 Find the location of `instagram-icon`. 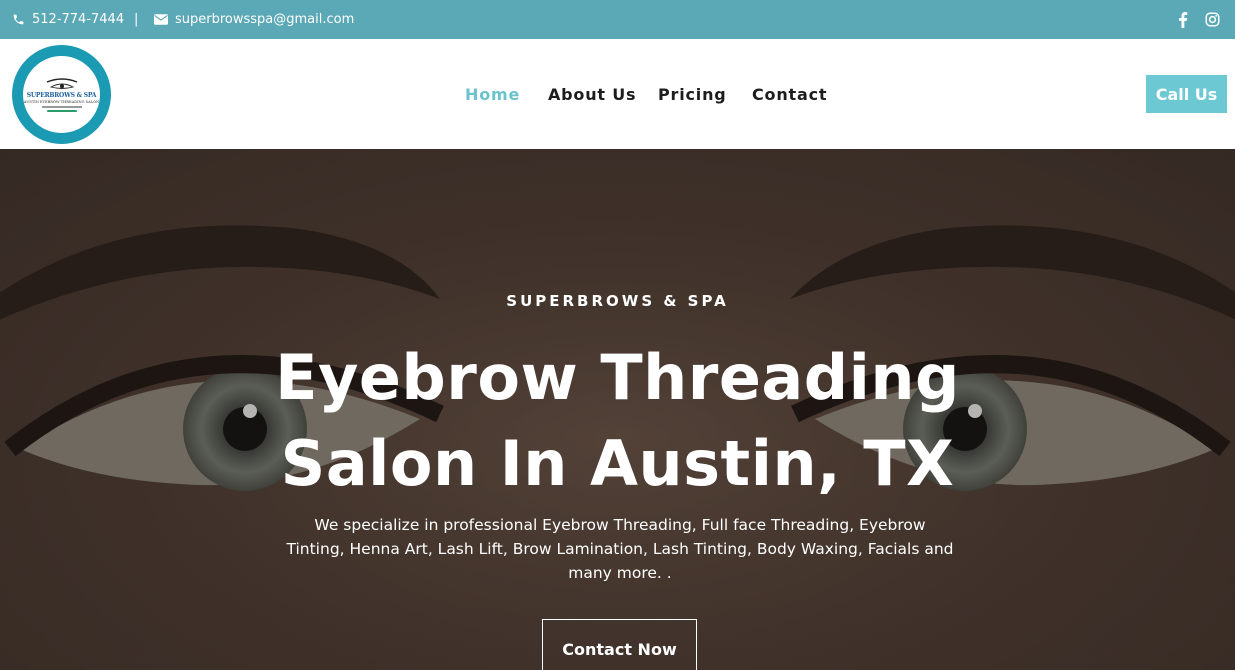

instagram-icon is located at coordinates (1212, 19).